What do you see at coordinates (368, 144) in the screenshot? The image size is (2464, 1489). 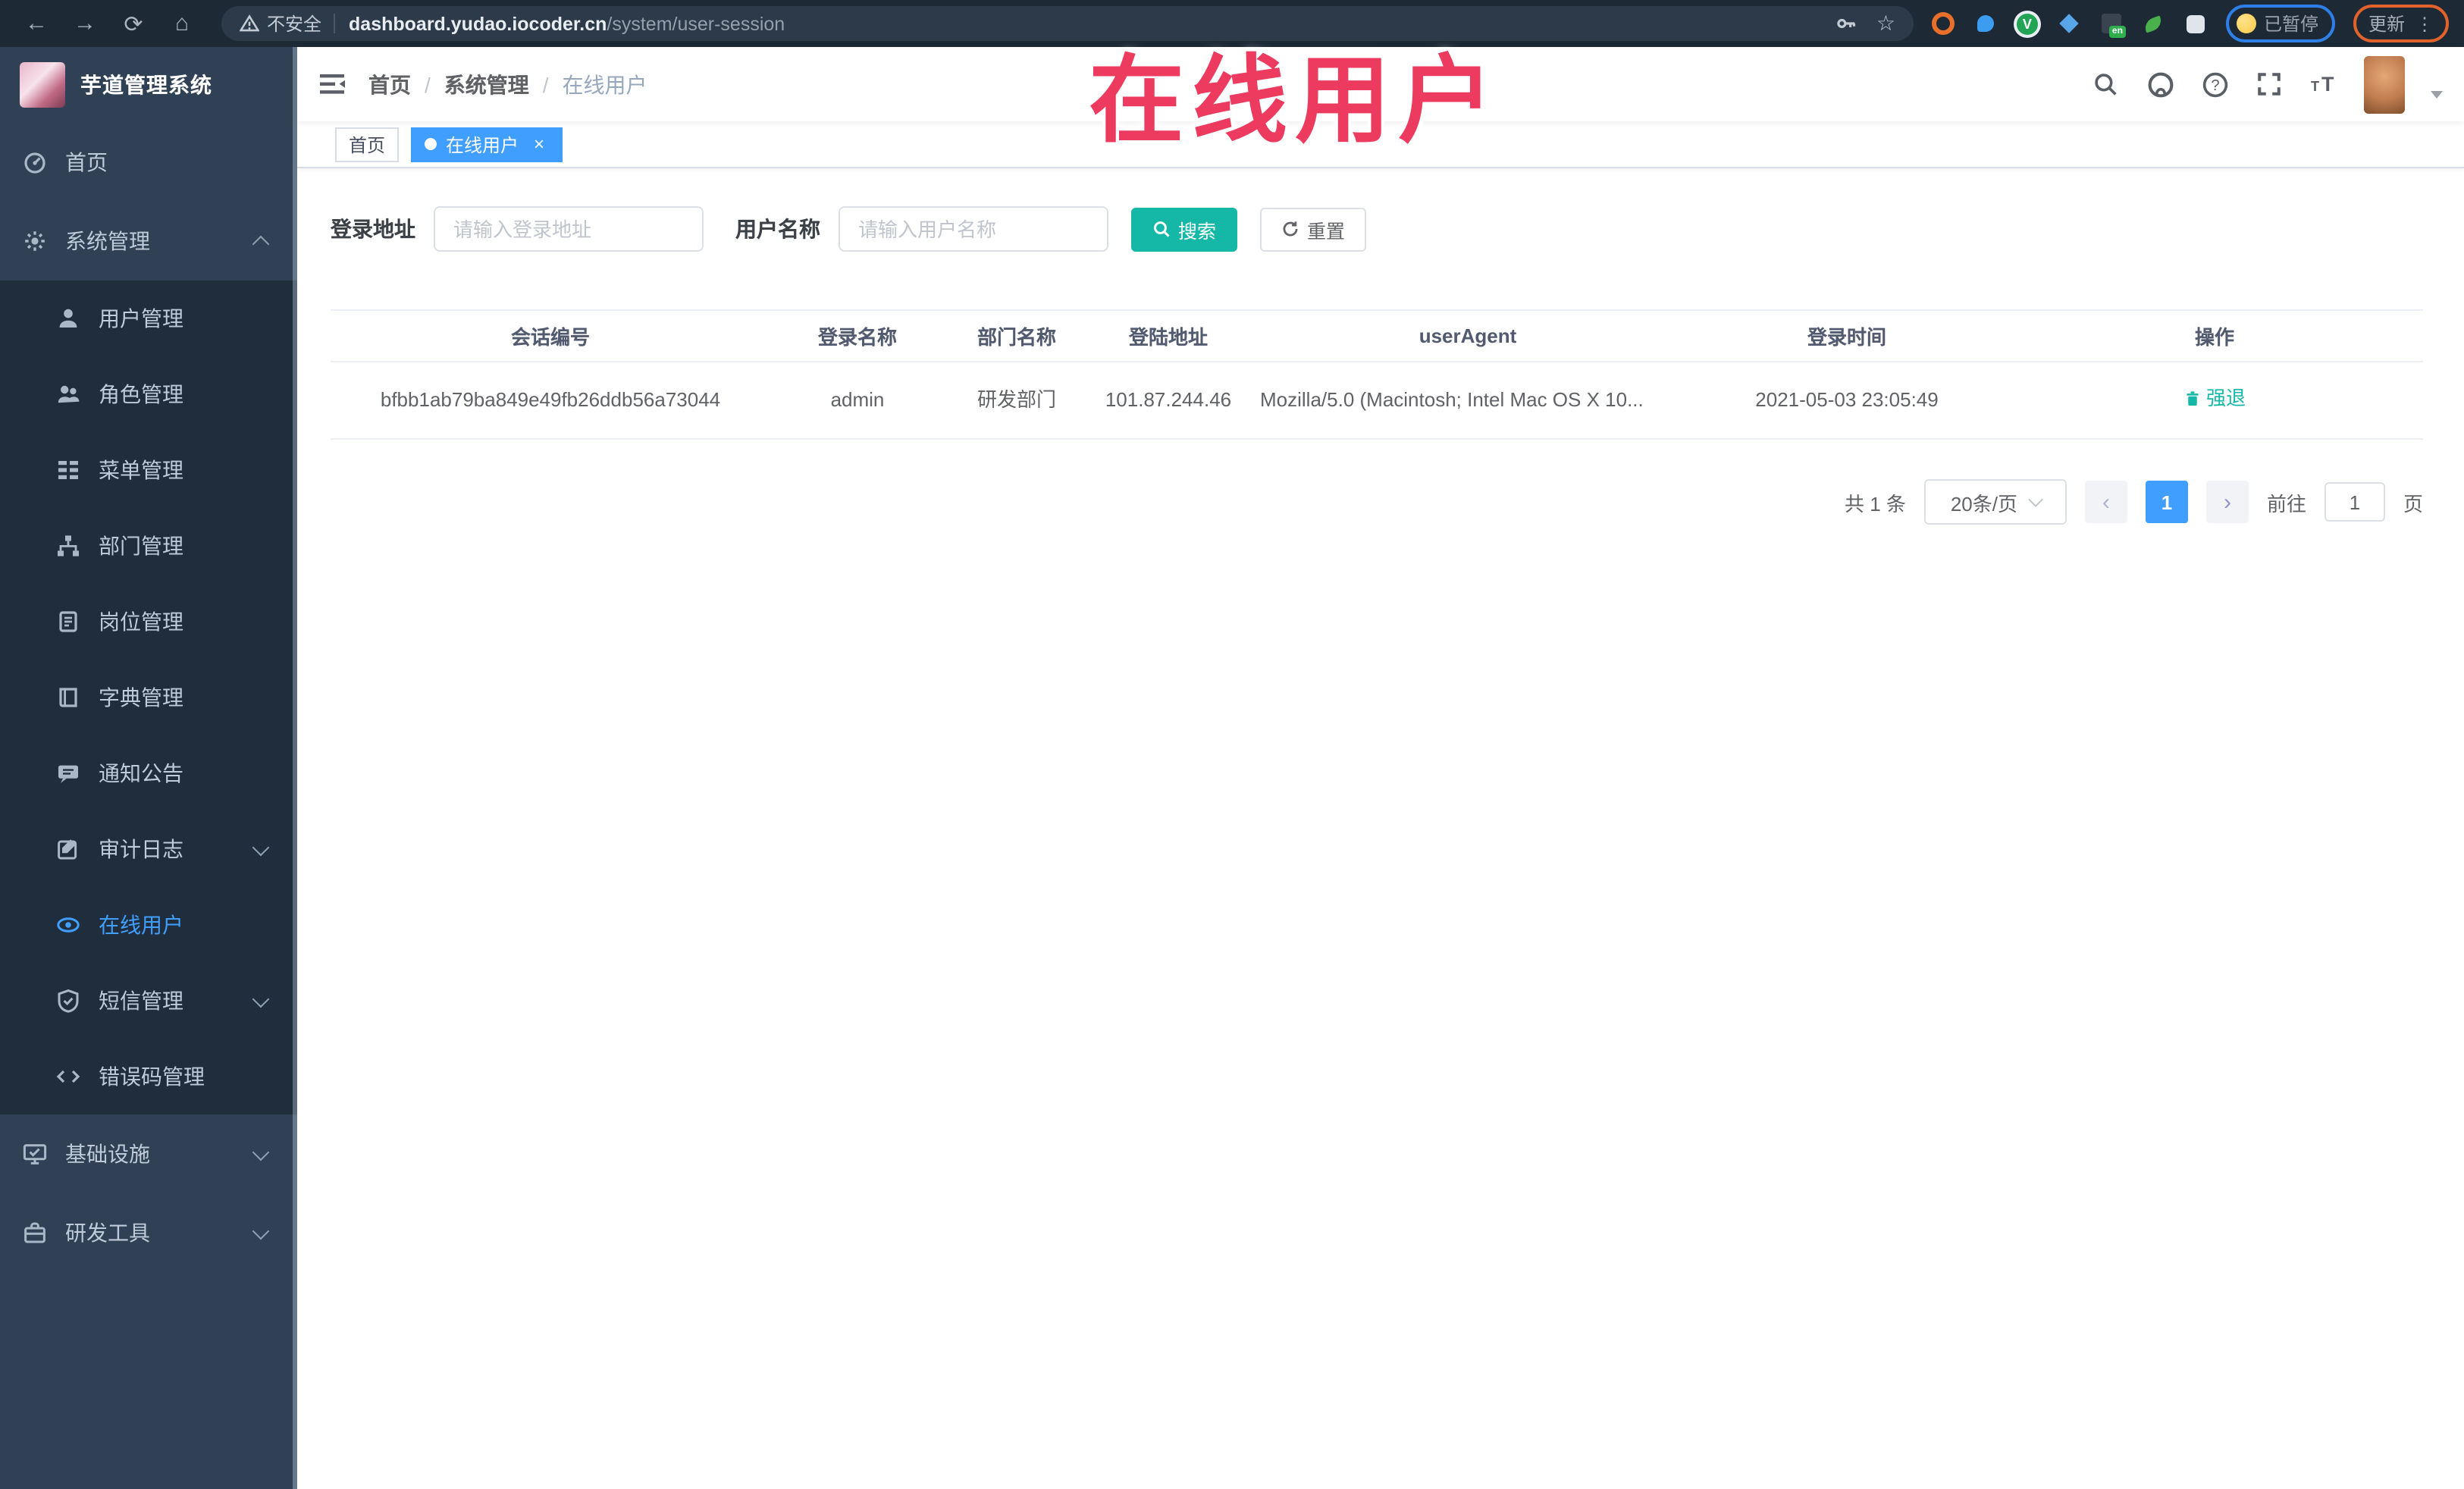 I see `tag-home: 首页` at bounding box center [368, 144].